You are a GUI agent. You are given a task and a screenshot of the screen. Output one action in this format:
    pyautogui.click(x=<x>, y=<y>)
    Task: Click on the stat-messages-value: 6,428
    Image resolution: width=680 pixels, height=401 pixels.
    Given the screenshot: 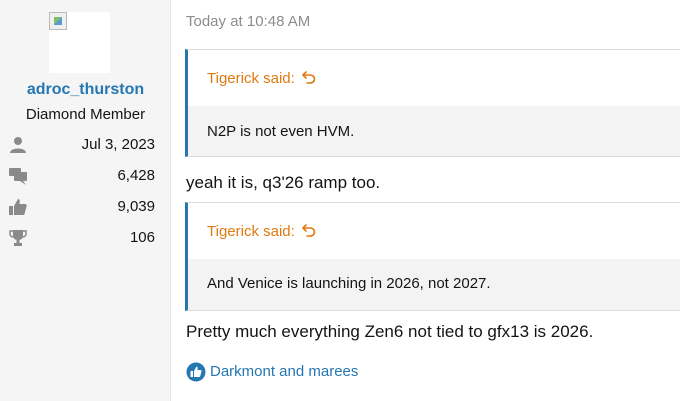 What is the action you would take?
    pyautogui.click(x=136, y=175)
    